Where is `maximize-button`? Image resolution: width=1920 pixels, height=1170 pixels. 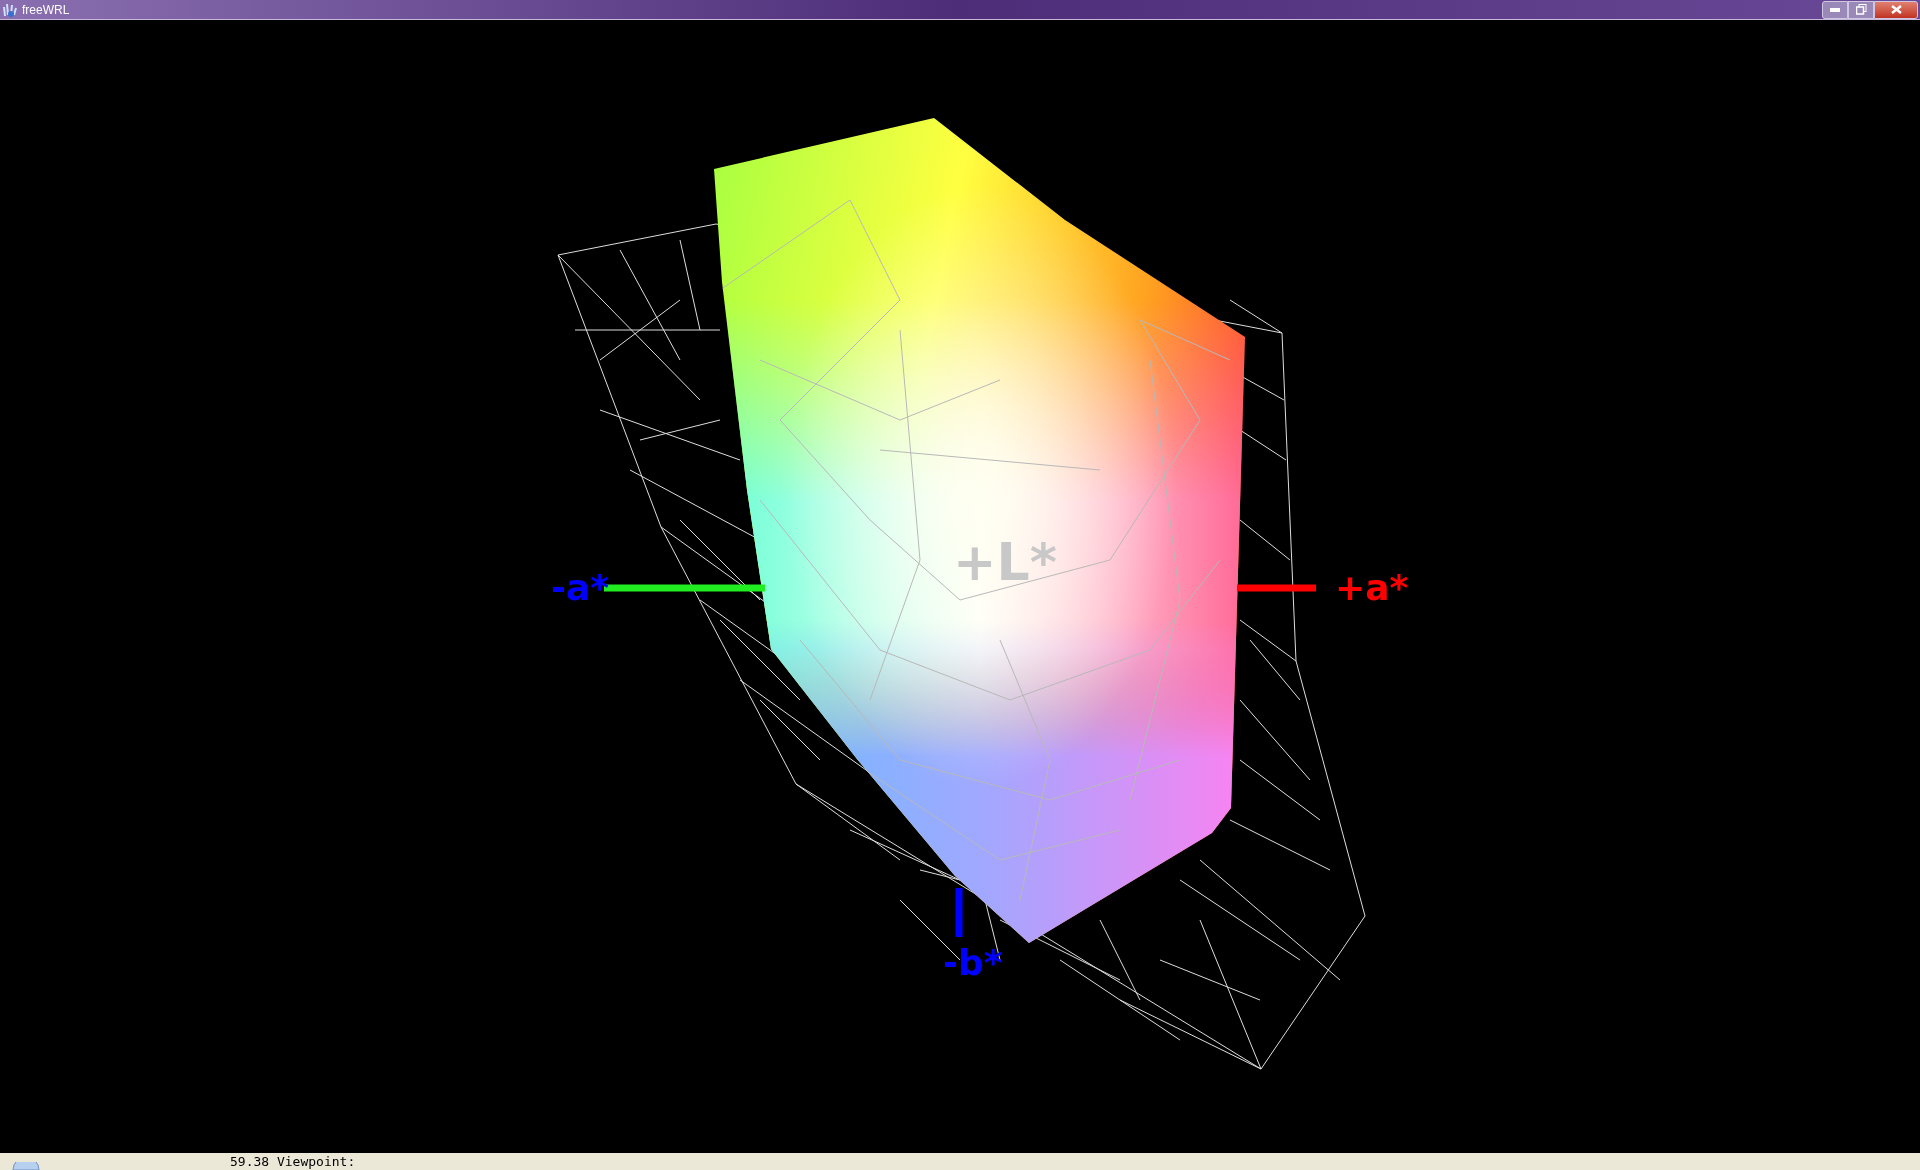 maximize-button is located at coordinates (1861, 9).